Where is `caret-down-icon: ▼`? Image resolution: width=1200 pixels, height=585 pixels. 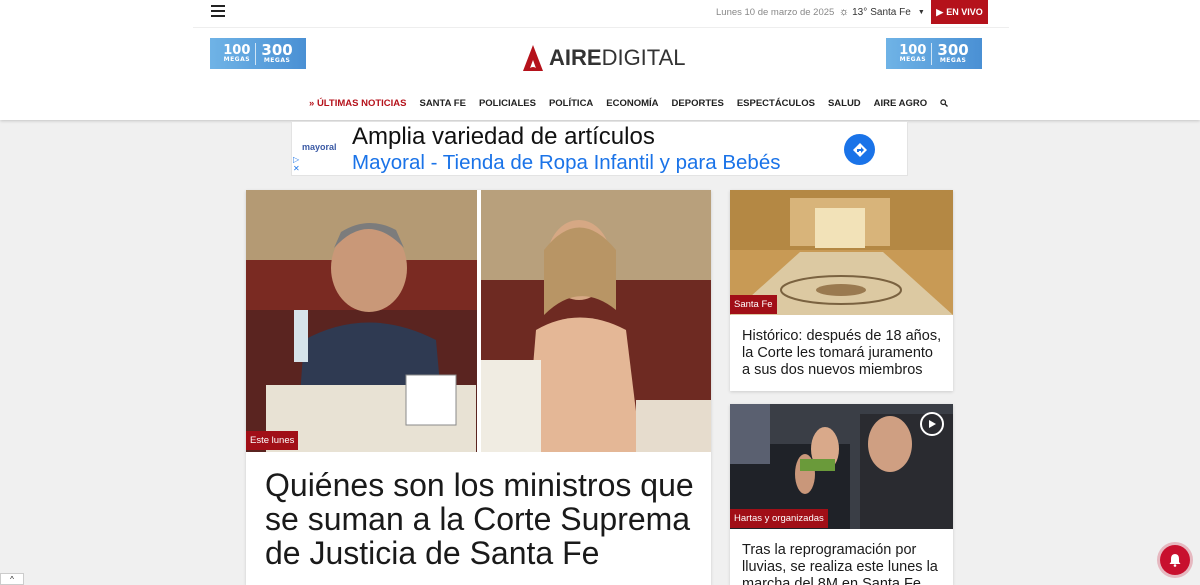 caret-down-icon: ▼ is located at coordinates (921, 12).